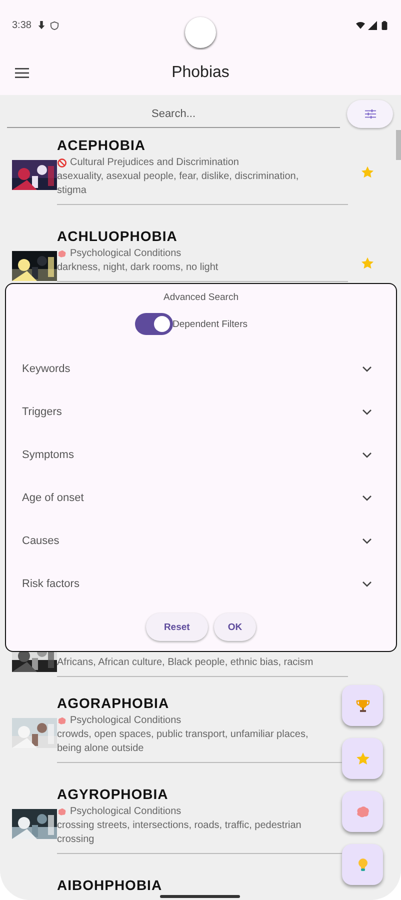 This screenshot has height=900, width=401. Describe the element at coordinates (41, 25) in the screenshot. I see `download-icon` at that location.